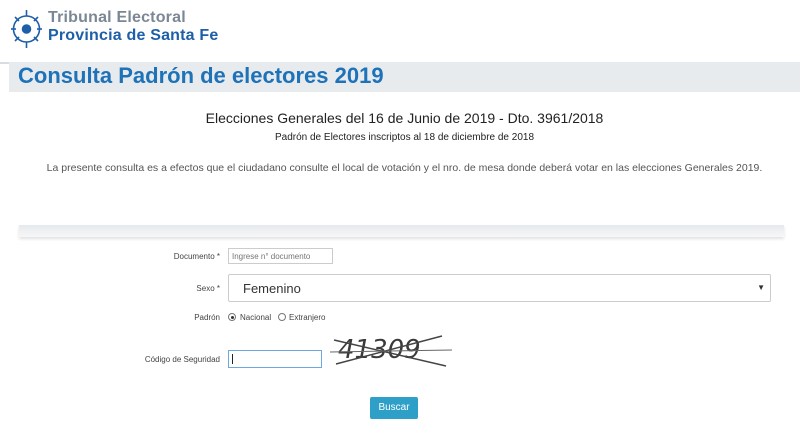 The height and width of the screenshot is (445, 800). Describe the element at coordinates (133, 35) in the screenshot. I see `org-name-line2: Provincia de Santa Fe` at that location.